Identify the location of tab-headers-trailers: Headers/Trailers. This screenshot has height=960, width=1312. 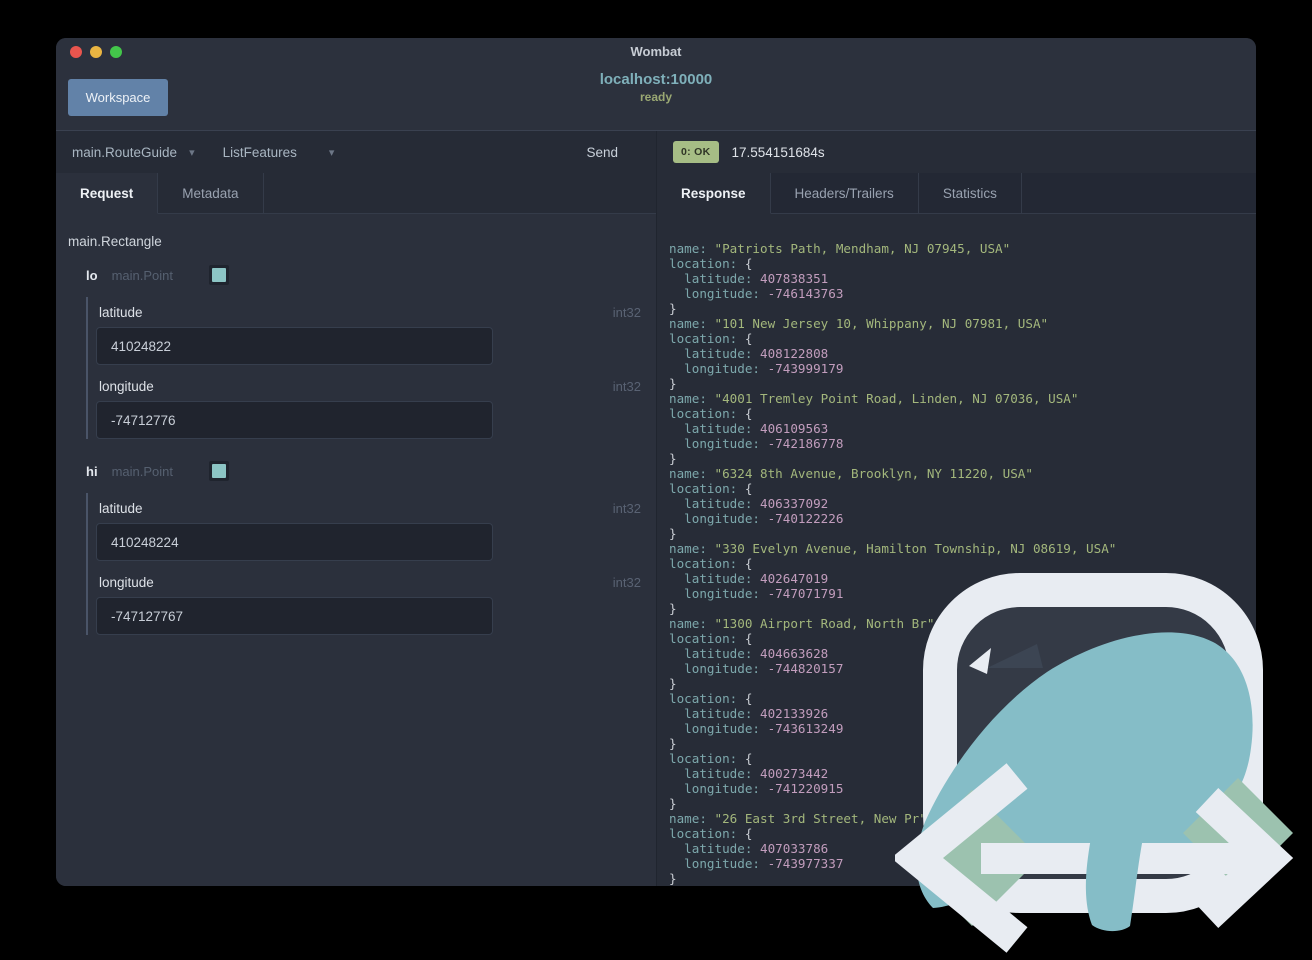
(845, 193).